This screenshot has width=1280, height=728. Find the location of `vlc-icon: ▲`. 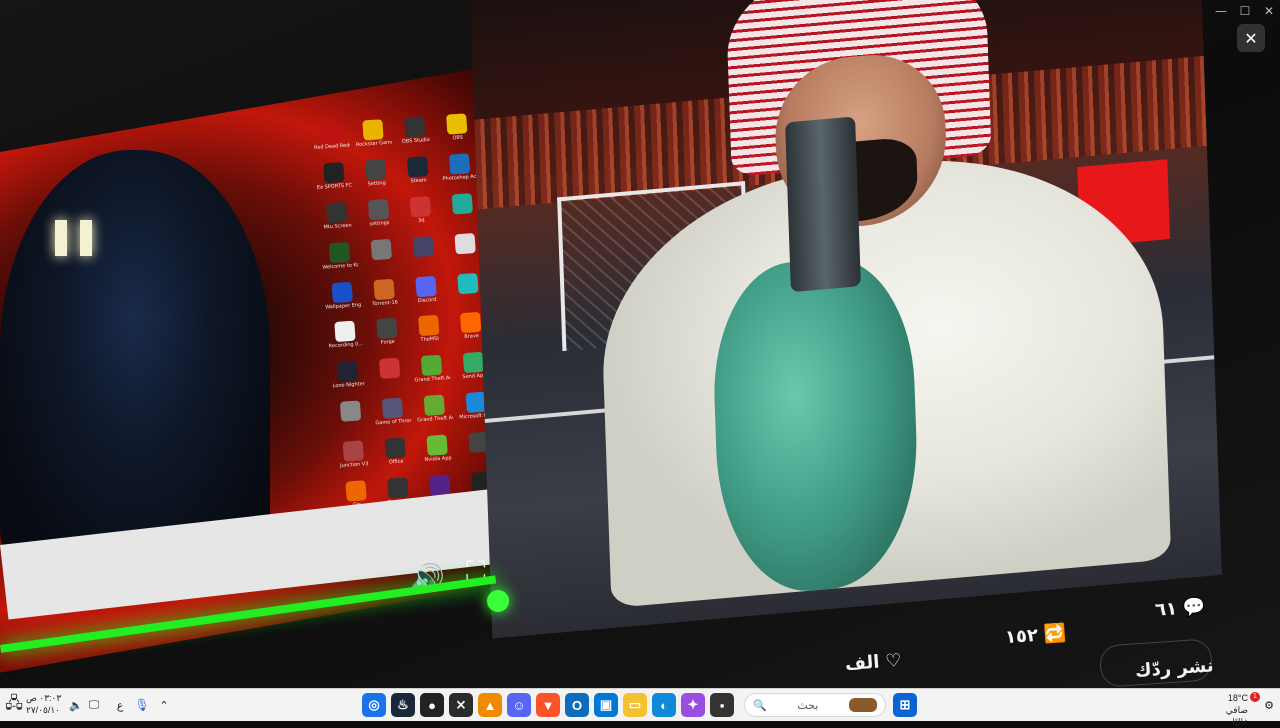

vlc-icon: ▲ is located at coordinates (490, 705).